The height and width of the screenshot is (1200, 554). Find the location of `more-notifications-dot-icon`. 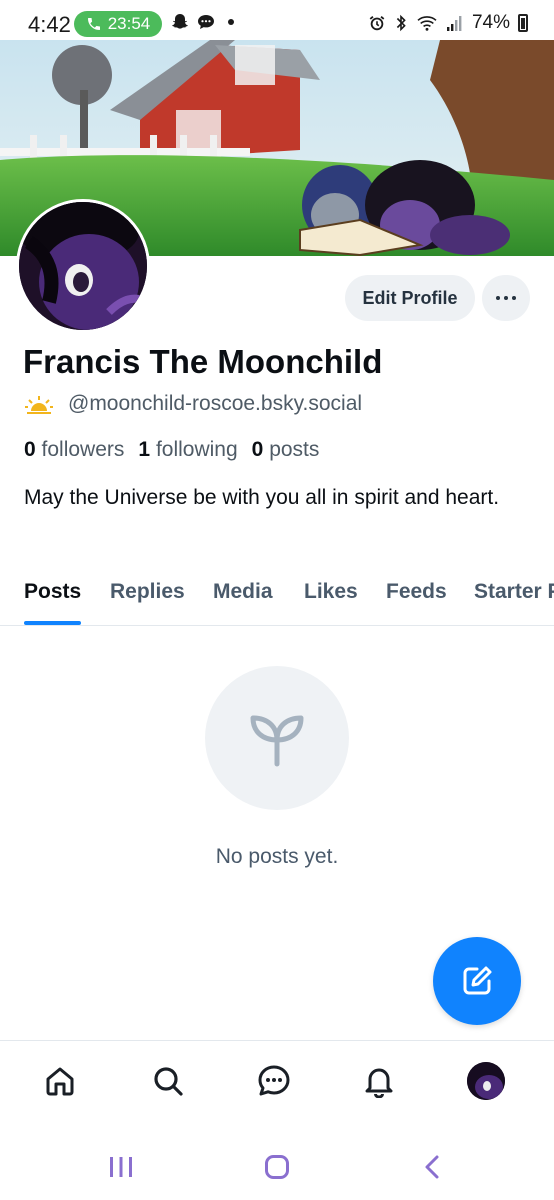

more-notifications-dot-icon is located at coordinates (231, 22).